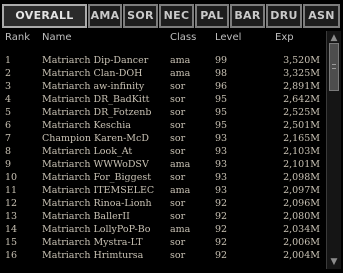 The height and width of the screenshot is (273, 343). I want to click on tab-asn: ASN, so click(321, 16).